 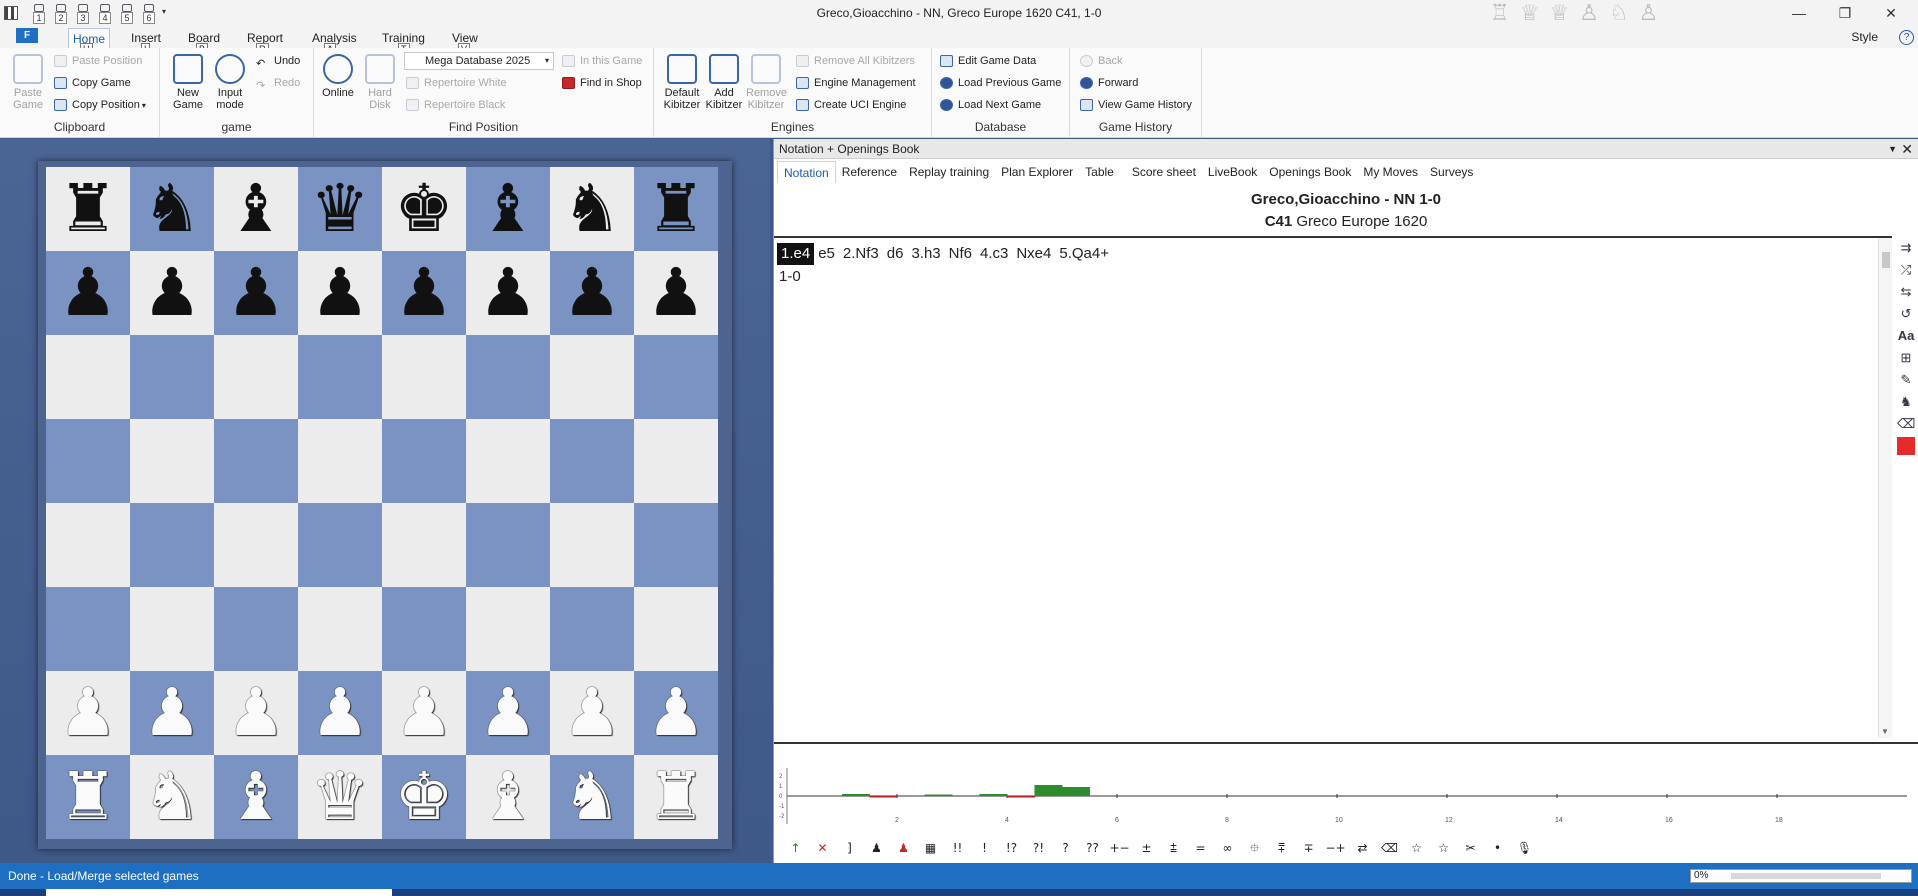 What do you see at coordinates (278, 61) in the screenshot?
I see `undo-button: ↶ Undo` at bounding box center [278, 61].